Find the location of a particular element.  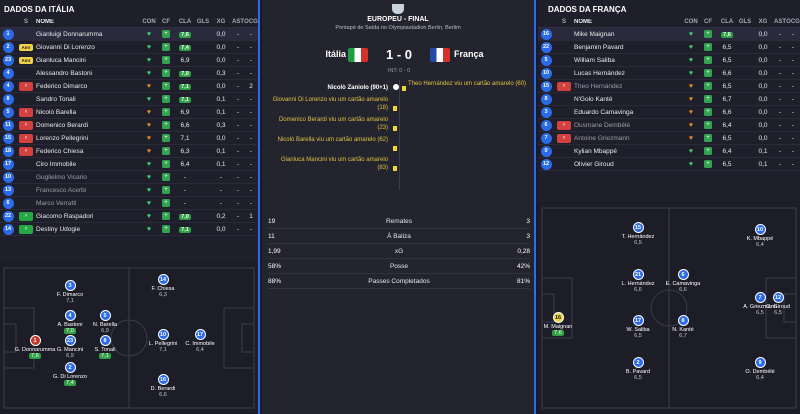

player-row: 6 Marco Verratti ♥ + - - - - is located at coordinates (129, 203).